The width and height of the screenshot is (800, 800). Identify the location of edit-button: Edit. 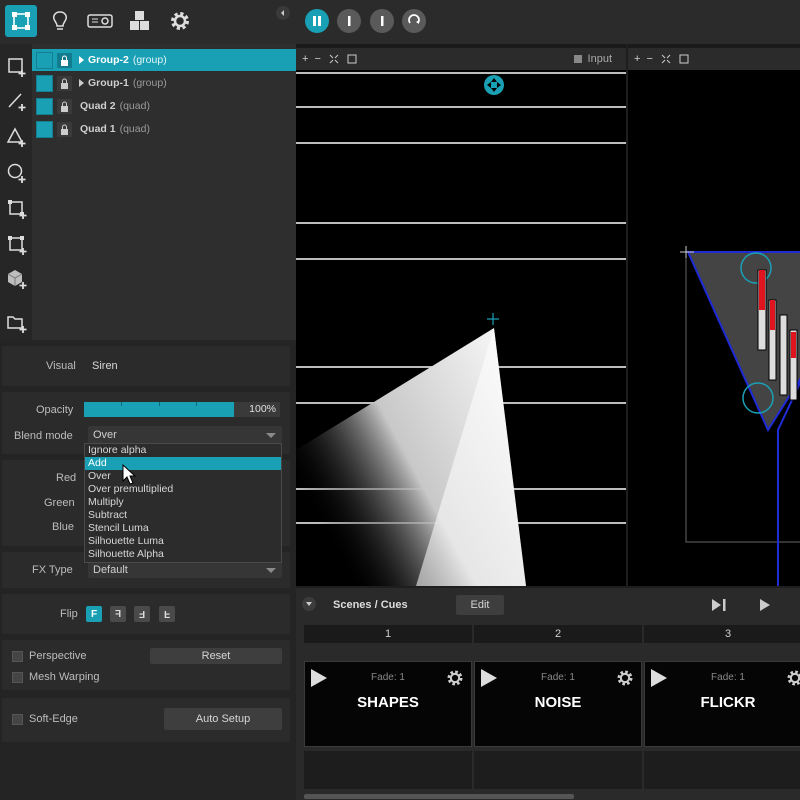
(480, 605).